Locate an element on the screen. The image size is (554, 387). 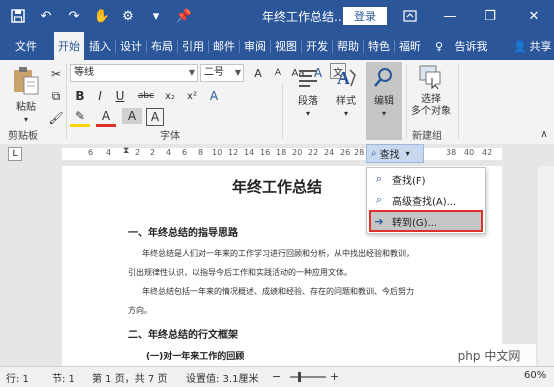
shrink-font-button: A is located at coordinates (278, 73).